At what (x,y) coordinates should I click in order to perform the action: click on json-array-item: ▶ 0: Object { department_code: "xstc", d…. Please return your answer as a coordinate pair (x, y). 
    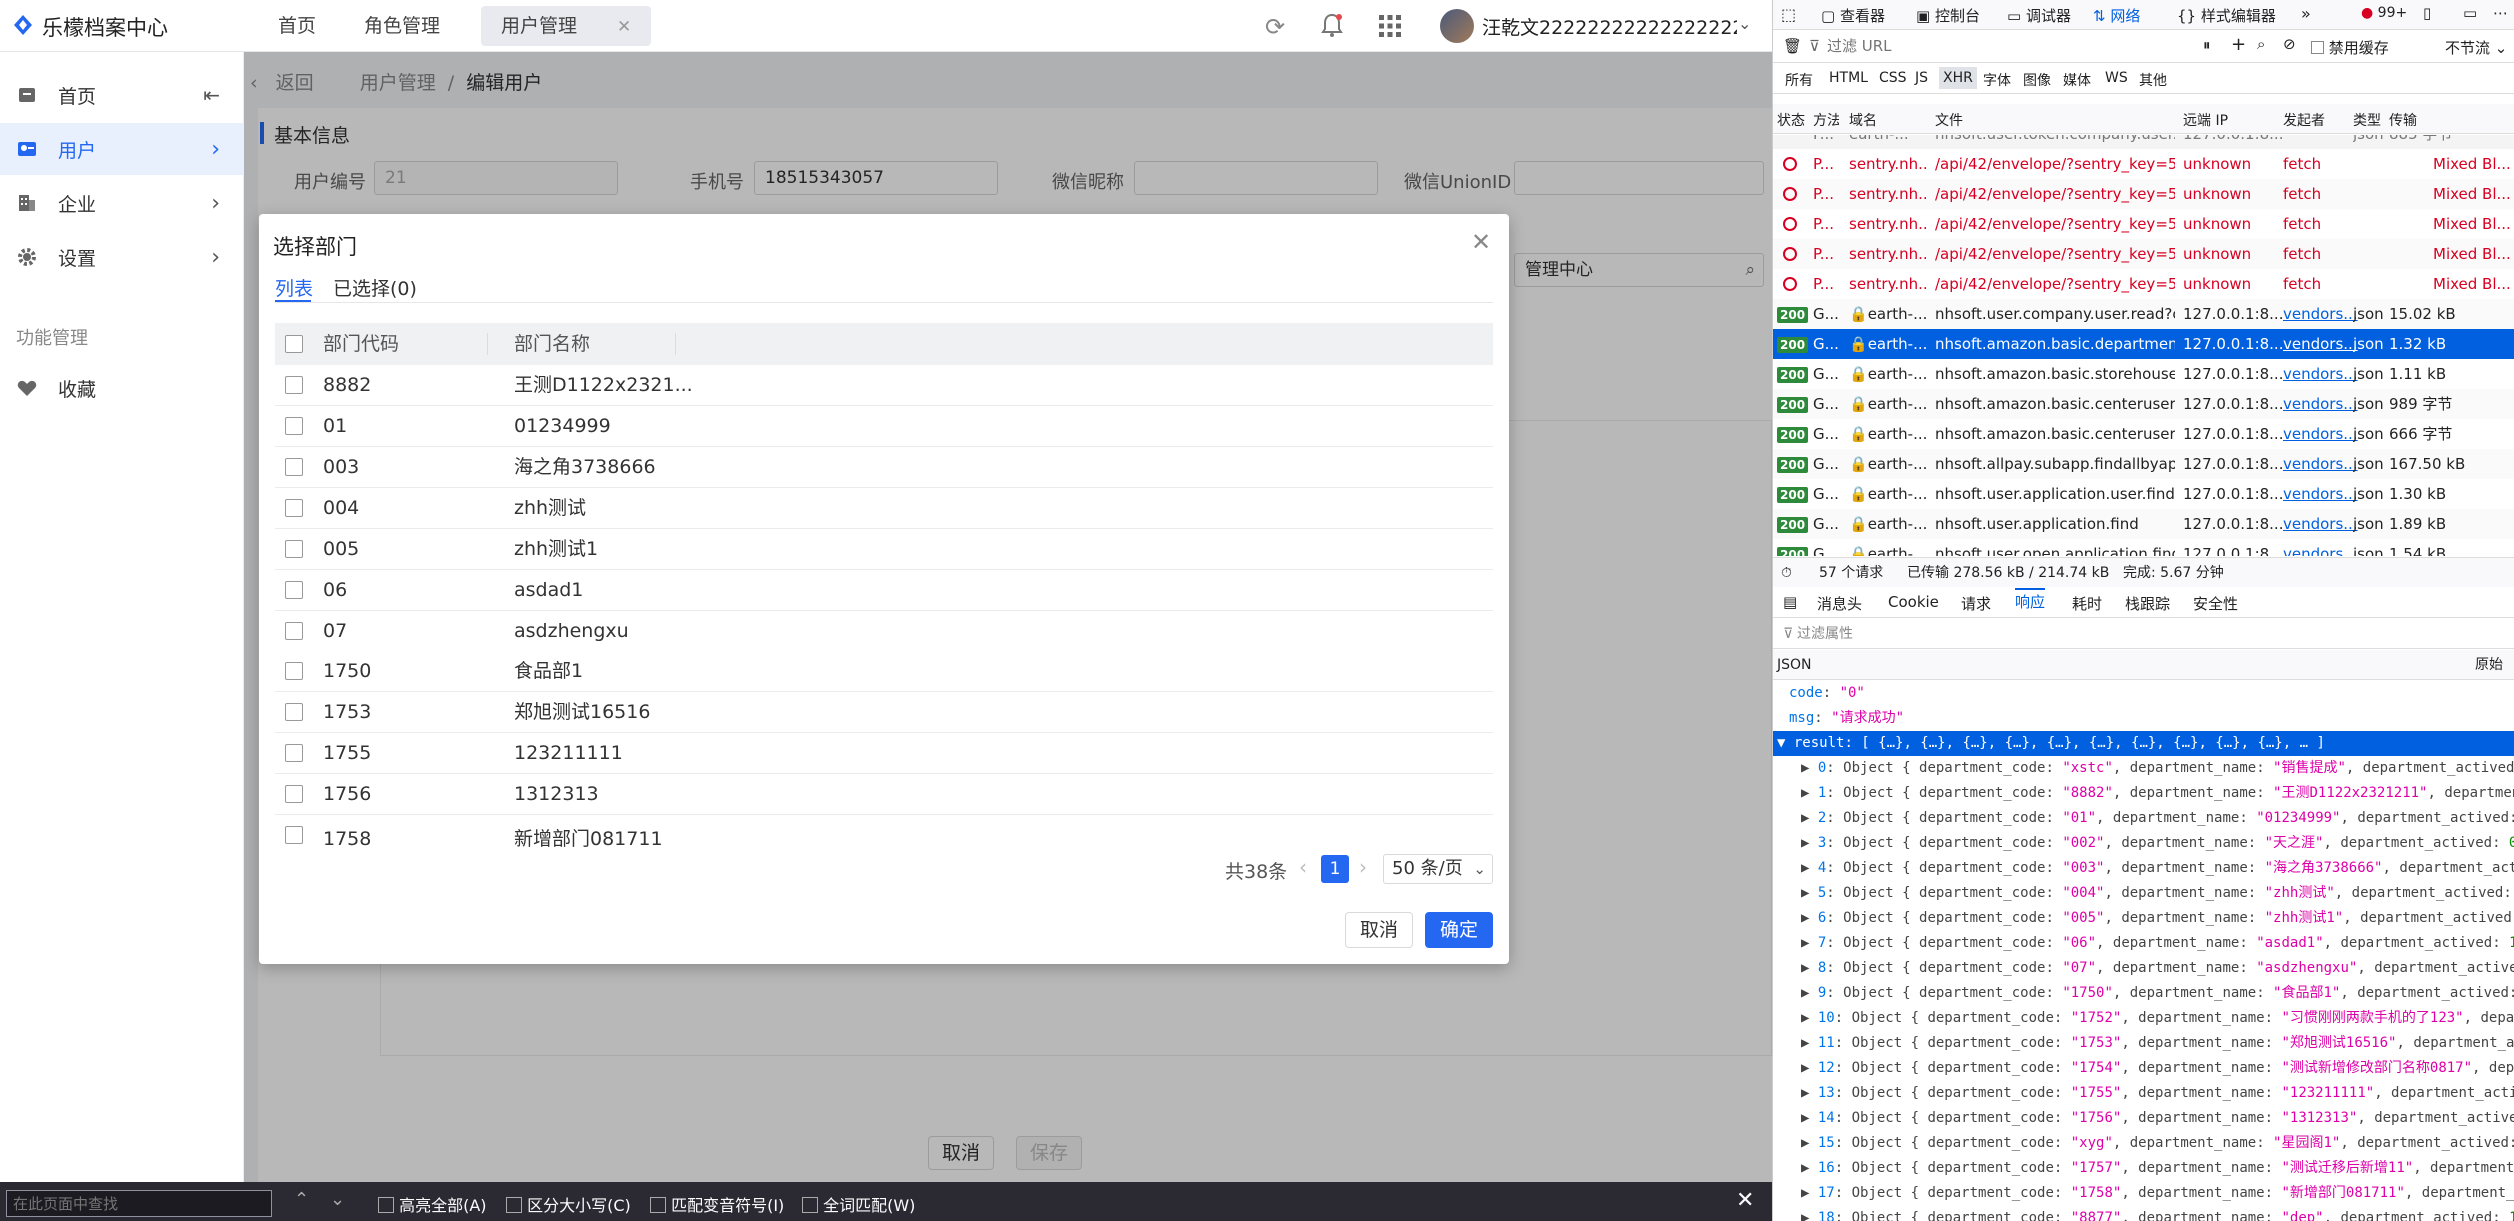
    Looking at the image, I should click on (2143, 768).